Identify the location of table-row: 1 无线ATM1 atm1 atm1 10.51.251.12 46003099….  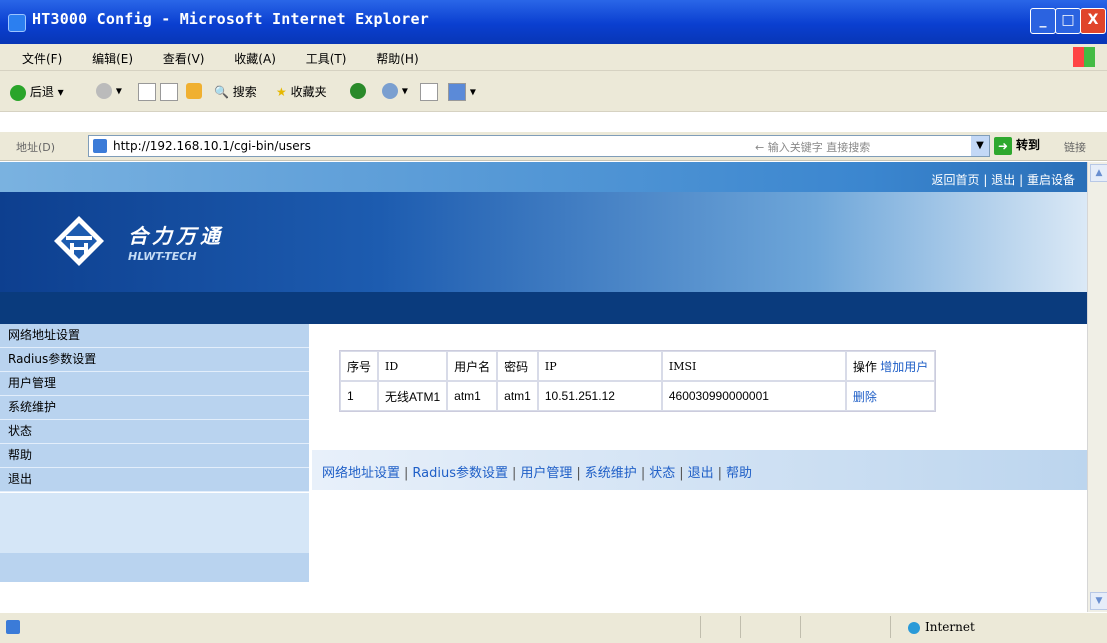
(638, 396).